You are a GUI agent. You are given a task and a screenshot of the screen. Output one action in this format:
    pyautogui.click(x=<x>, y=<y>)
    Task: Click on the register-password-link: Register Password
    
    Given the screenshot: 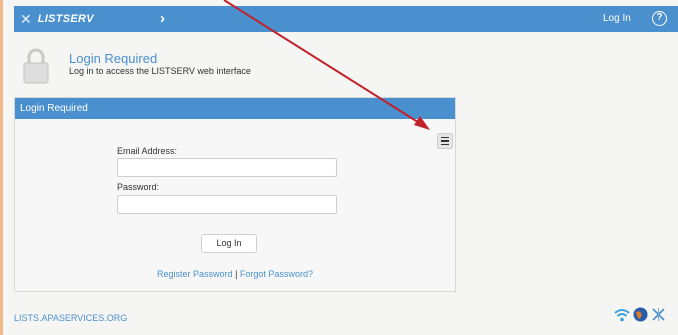 What is the action you would take?
    pyautogui.click(x=195, y=274)
    